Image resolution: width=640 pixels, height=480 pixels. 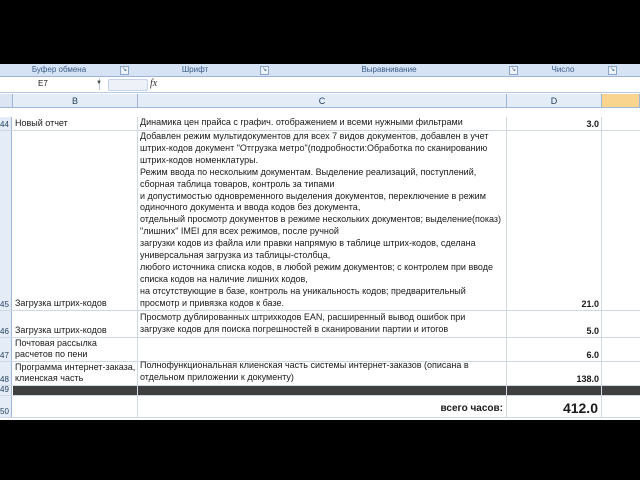 What do you see at coordinates (50, 84) in the screenshot?
I see `name-box: E7` at bounding box center [50, 84].